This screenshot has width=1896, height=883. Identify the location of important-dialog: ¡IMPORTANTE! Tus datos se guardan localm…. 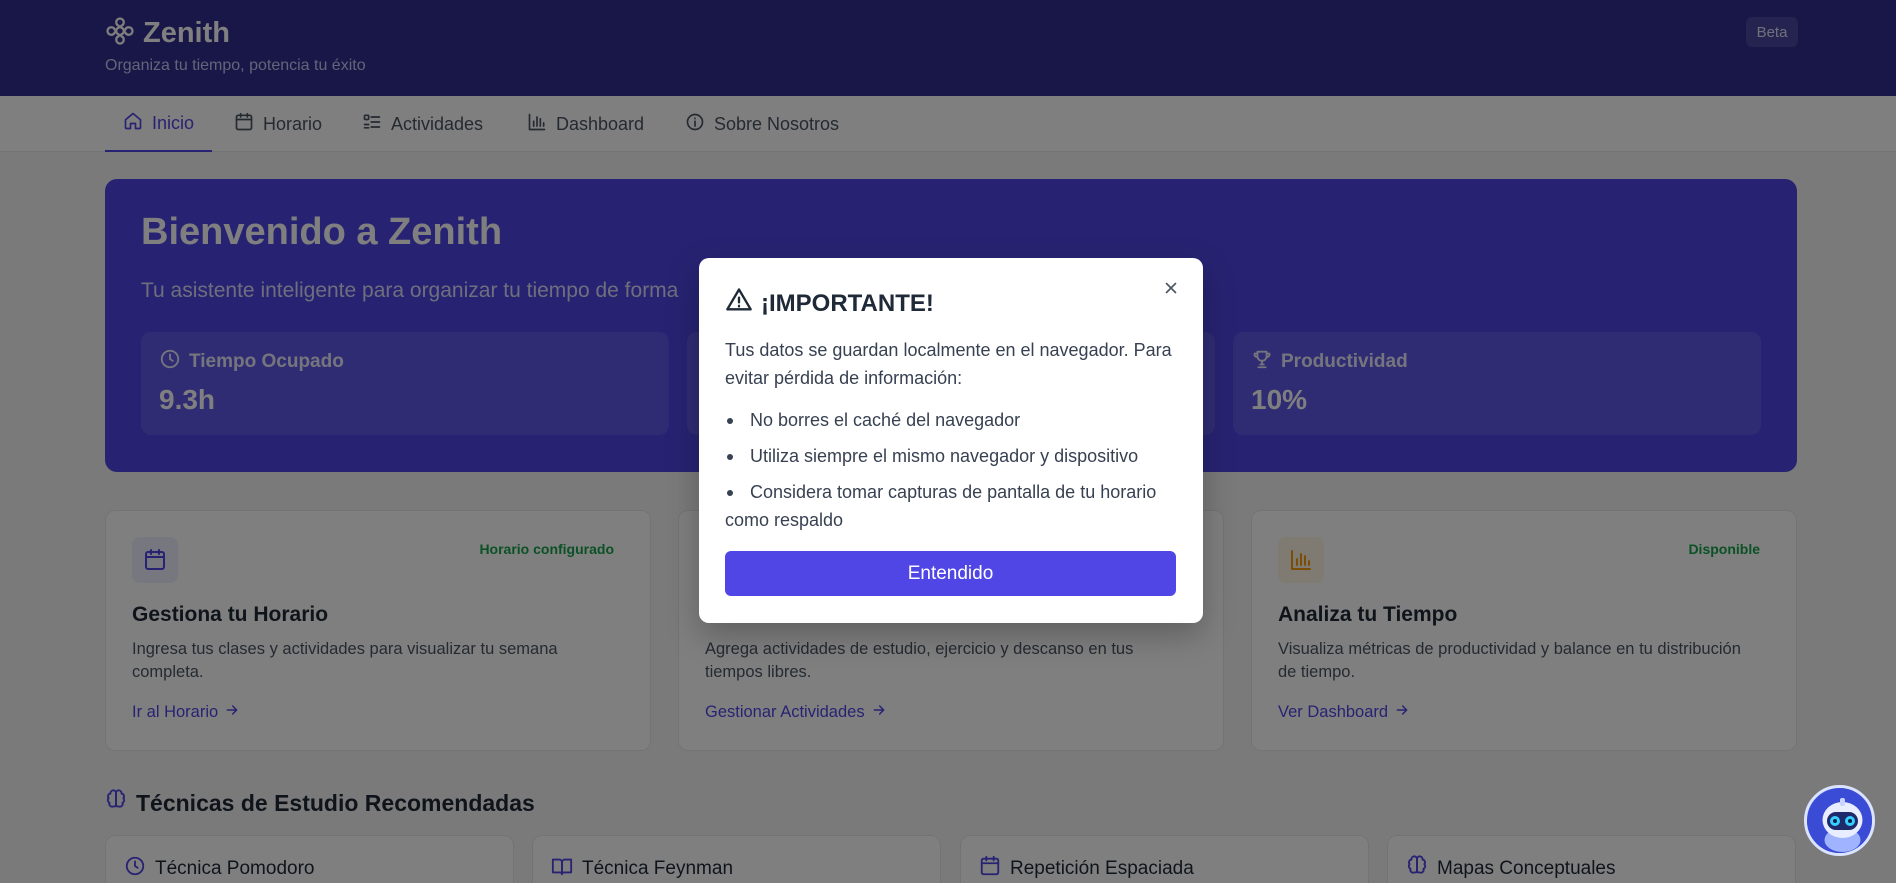
(951, 440).